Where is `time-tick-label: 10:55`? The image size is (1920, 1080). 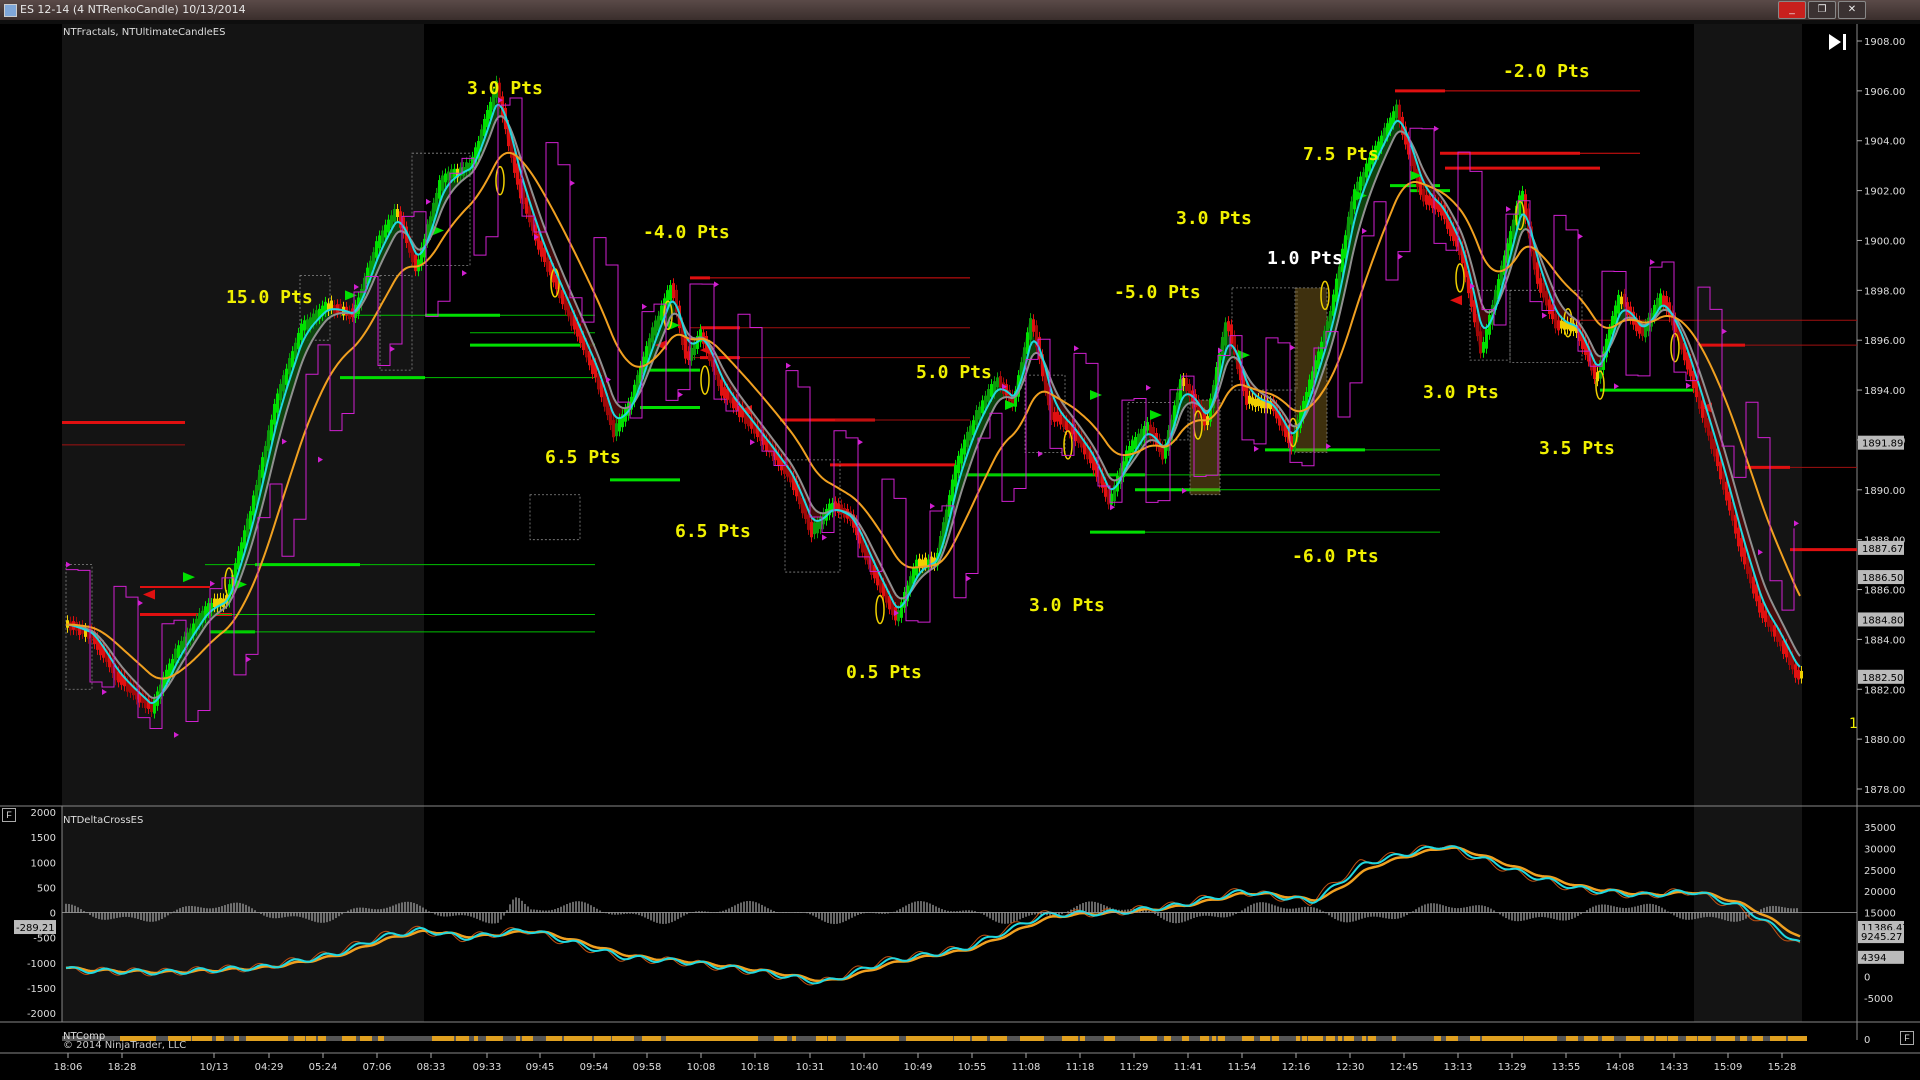 time-tick-label: 10:55 is located at coordinates (972, 1067).